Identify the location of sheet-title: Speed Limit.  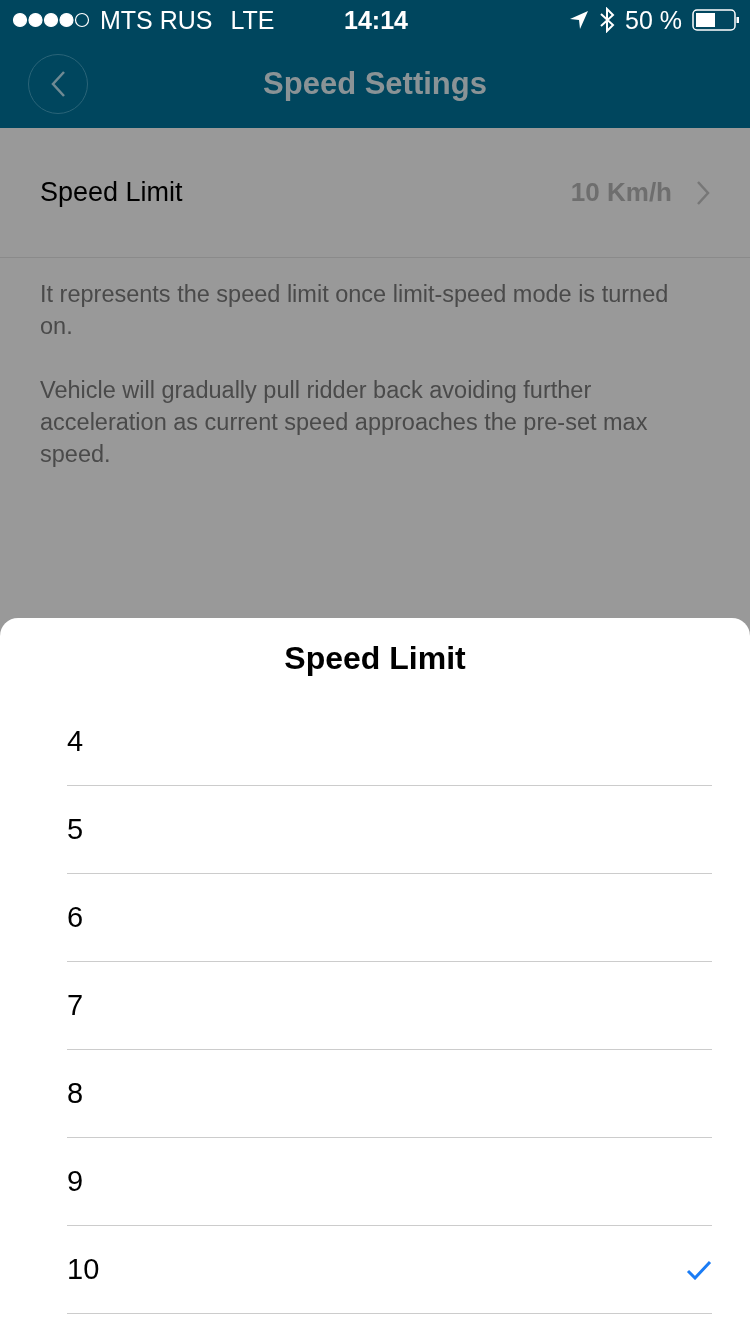
(375, 658).